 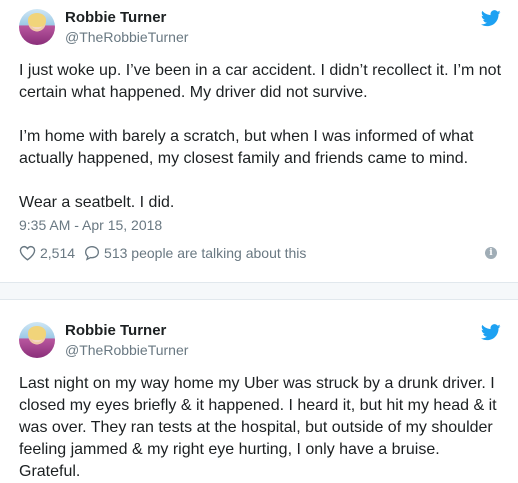 What do you see at coordinates (92, 253) in the screenshot?
I see `speech-bubble-icon` at bounding box center [92, 253].